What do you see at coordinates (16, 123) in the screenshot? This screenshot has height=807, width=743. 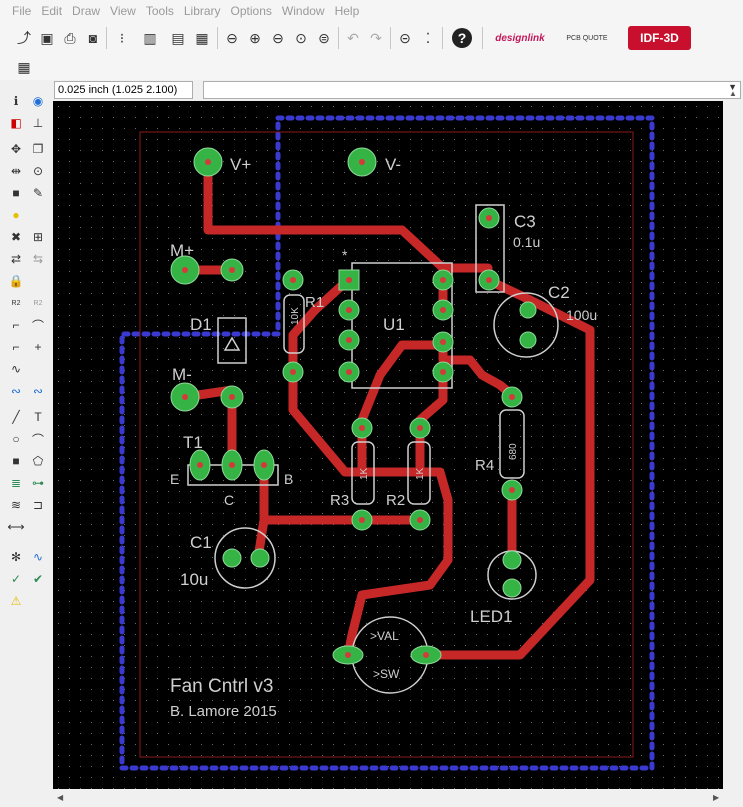 I see `display-layers-icon: ◧` at bounding box center [16, 123].